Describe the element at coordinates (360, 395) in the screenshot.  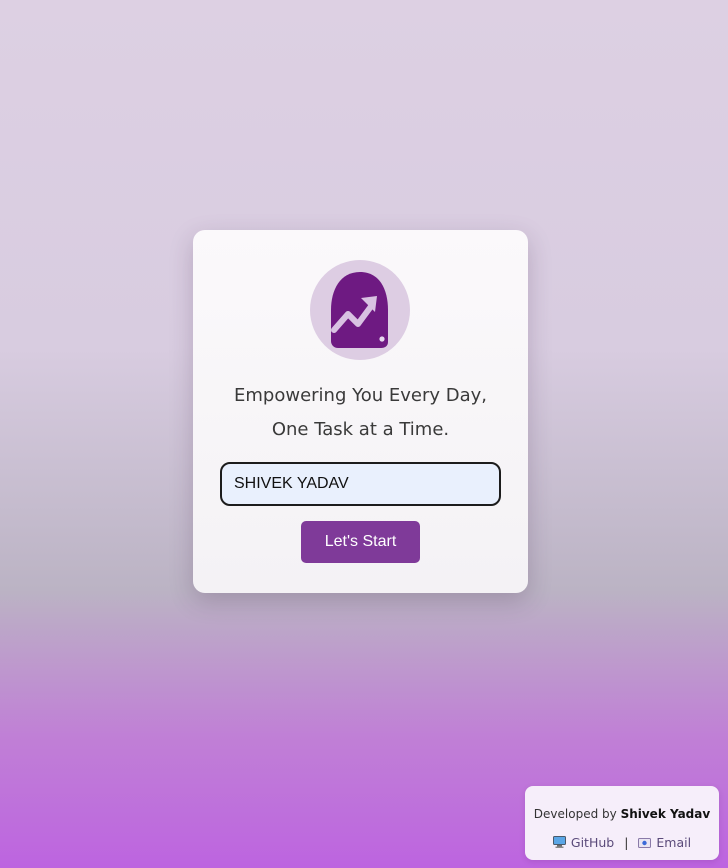
I see `tagline-line-1: Empowering You Every Day,` at that location.